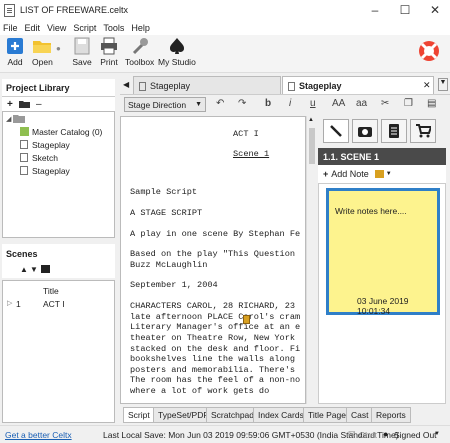  I want to click on project-library-header: Project Library, so click(58, 88).